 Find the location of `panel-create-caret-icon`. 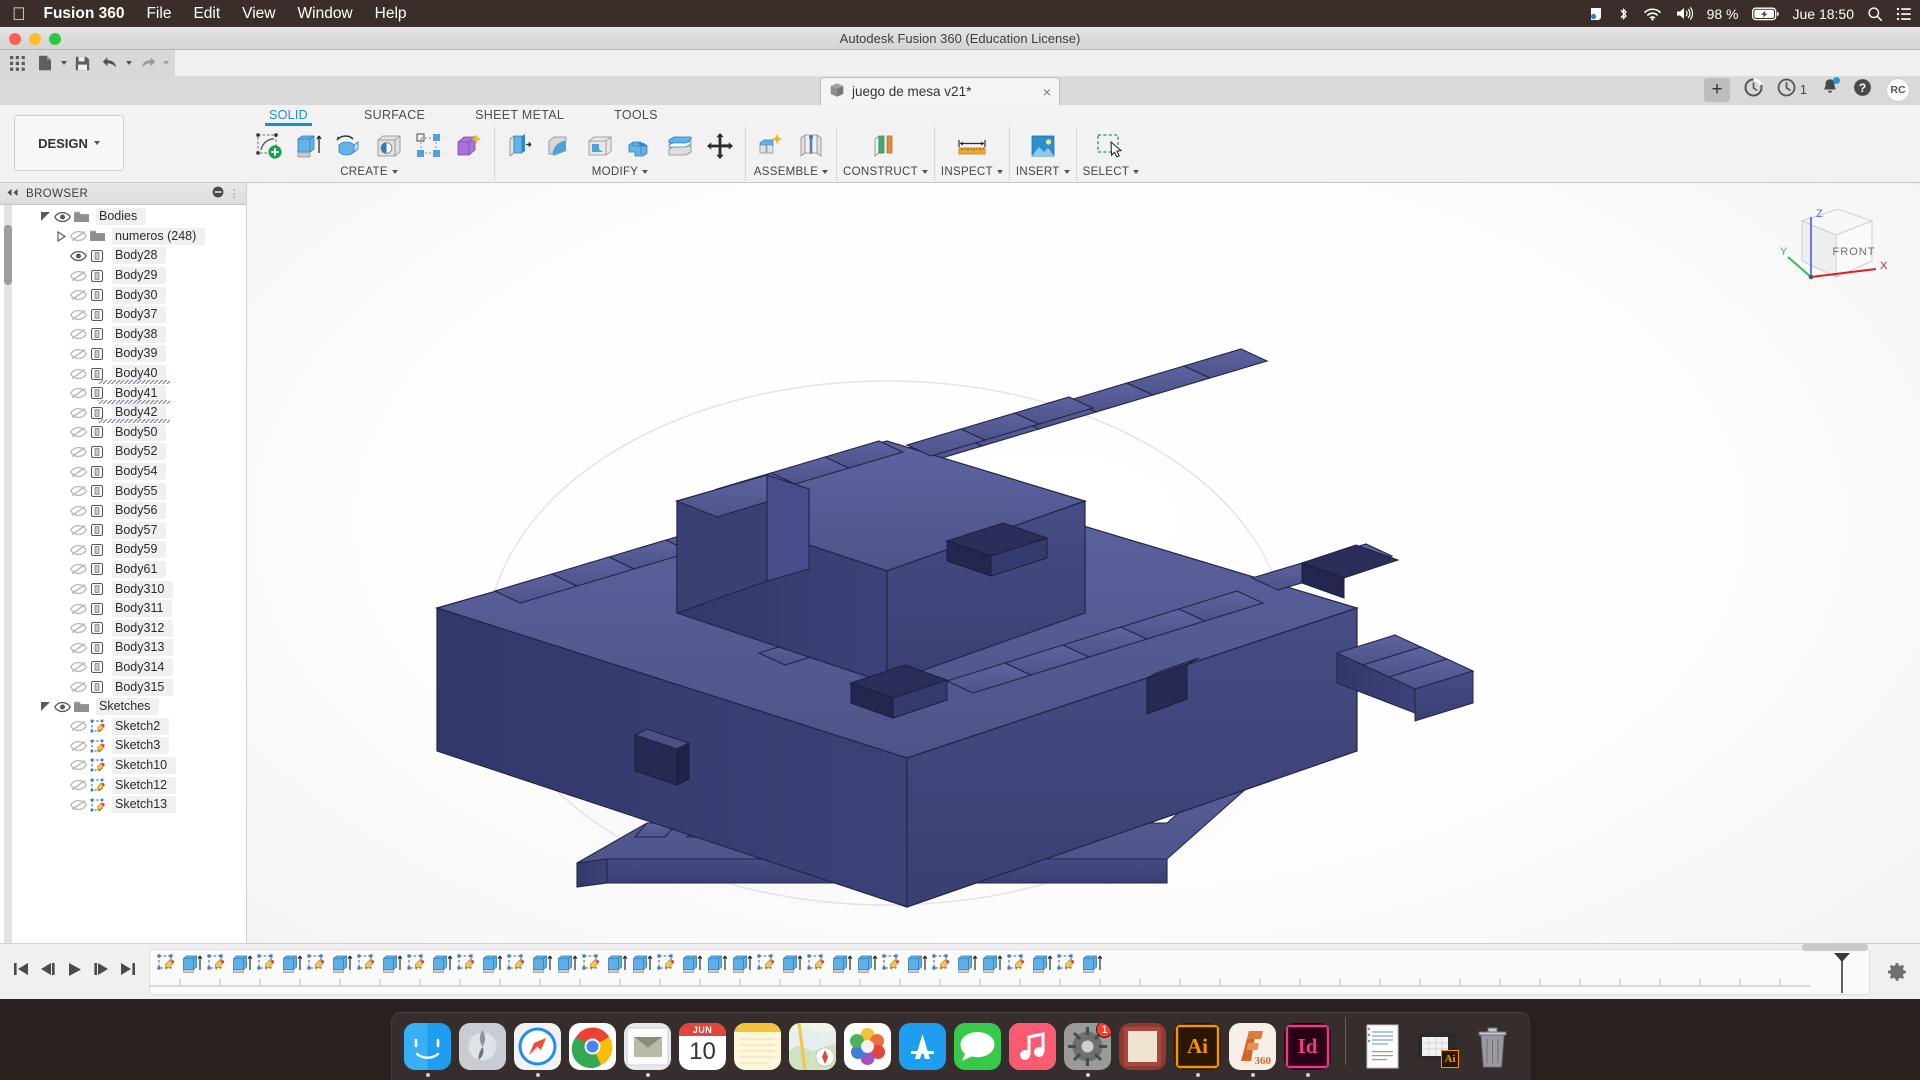

panel-create-caret-icon is located at coordinates (394, 172).